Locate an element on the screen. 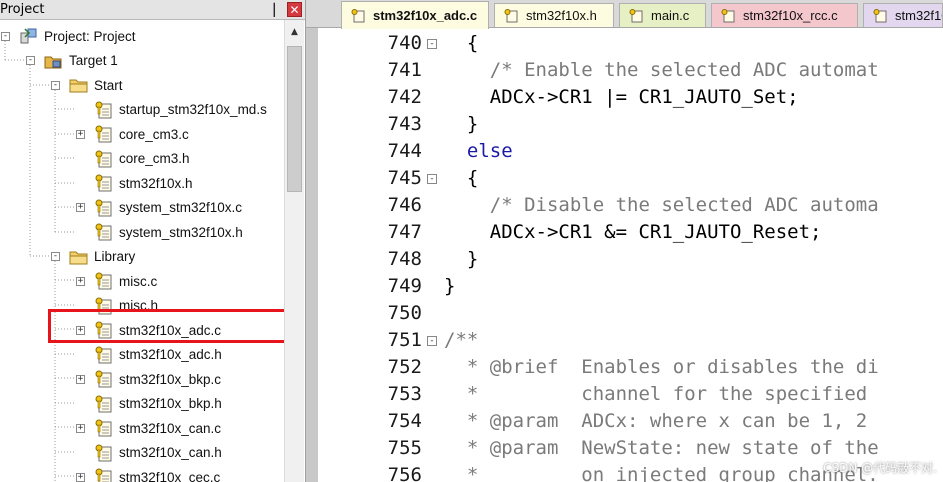 The image size is (943, 482). tree-item: - Library is located at coordinates (93, 257).